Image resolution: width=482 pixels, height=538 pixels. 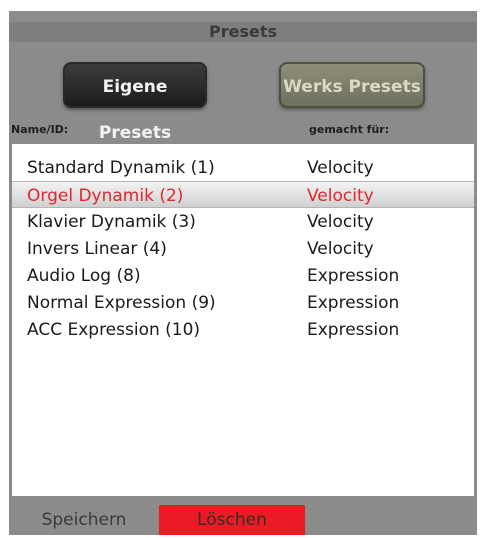 I want to click on list-item: Invers Linear (4) Velocity, so click(x=243, y=248).